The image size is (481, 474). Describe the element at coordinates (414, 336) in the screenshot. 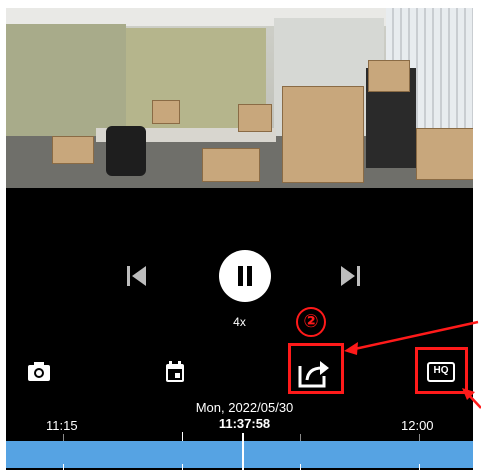

I see `arrow-to-share-icon` at that location.